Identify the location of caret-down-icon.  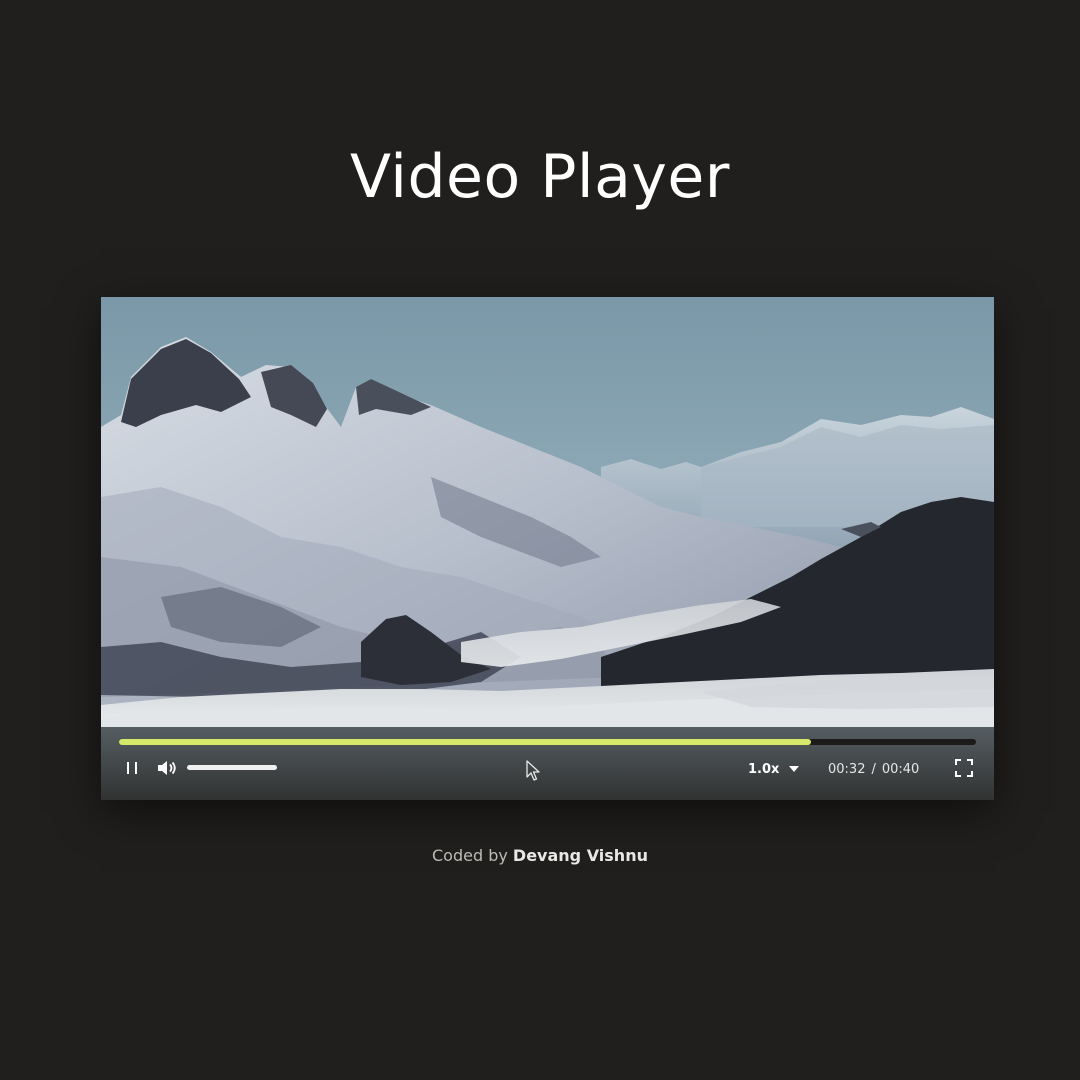
(794, 769).